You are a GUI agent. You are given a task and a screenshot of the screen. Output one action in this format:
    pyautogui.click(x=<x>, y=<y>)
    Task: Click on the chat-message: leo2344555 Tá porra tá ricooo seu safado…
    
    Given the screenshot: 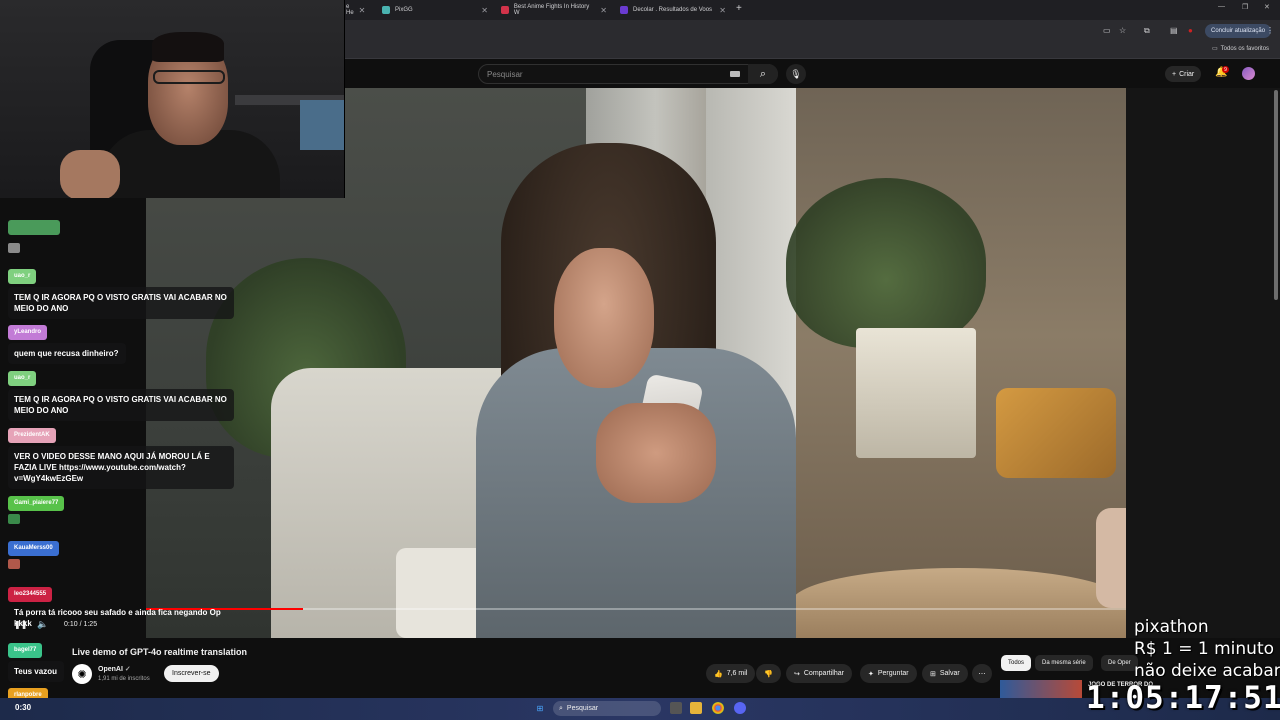 What is the action you would take?
    pyautogui.click(x=121, y=606)
    